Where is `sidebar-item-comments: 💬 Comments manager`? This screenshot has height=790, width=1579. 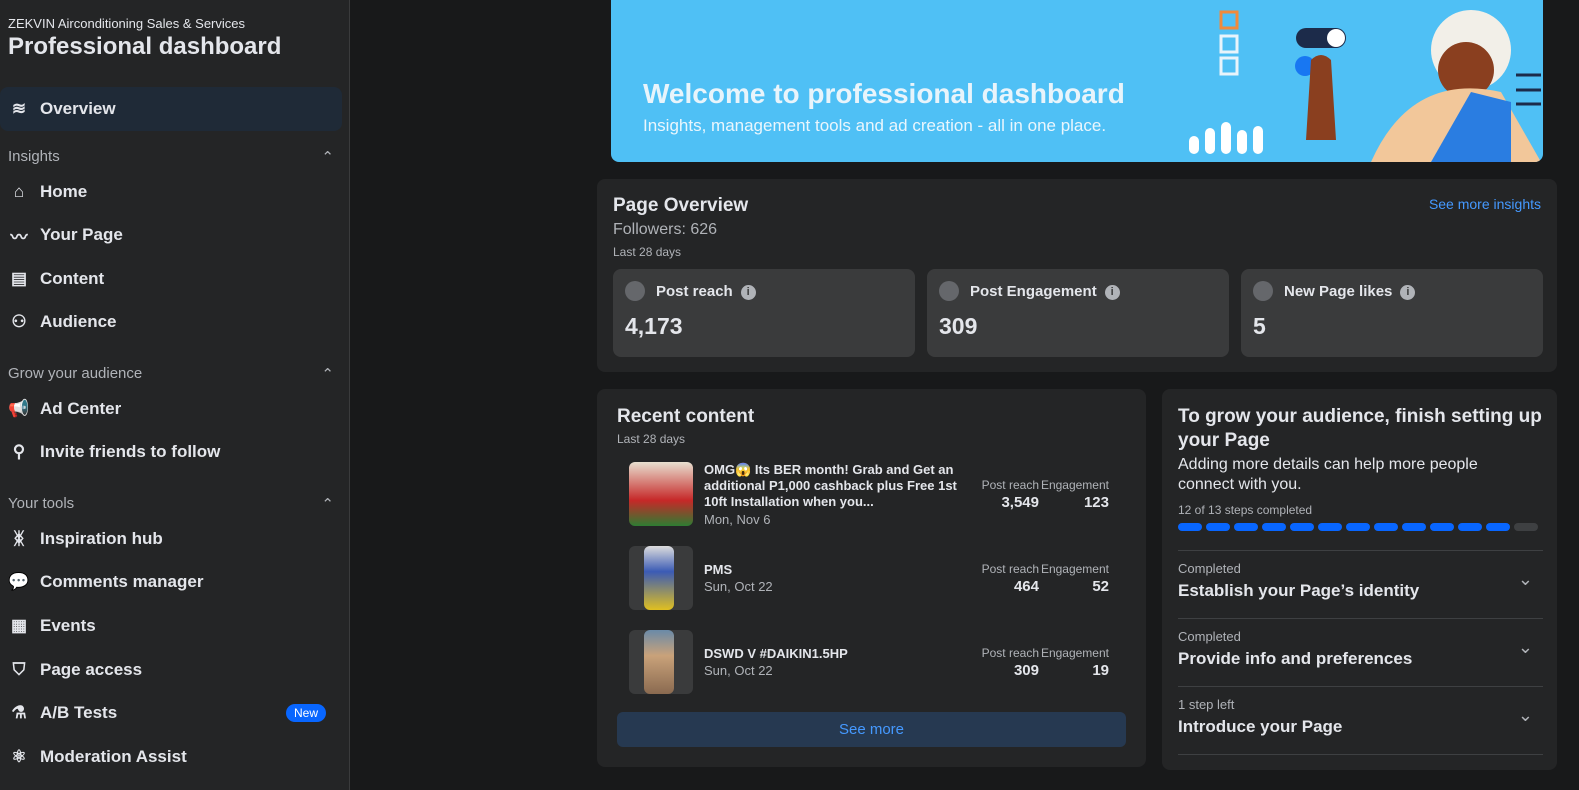
sidebar-item-comments: 💬 Comments manager is located at coordinates (171, 582).